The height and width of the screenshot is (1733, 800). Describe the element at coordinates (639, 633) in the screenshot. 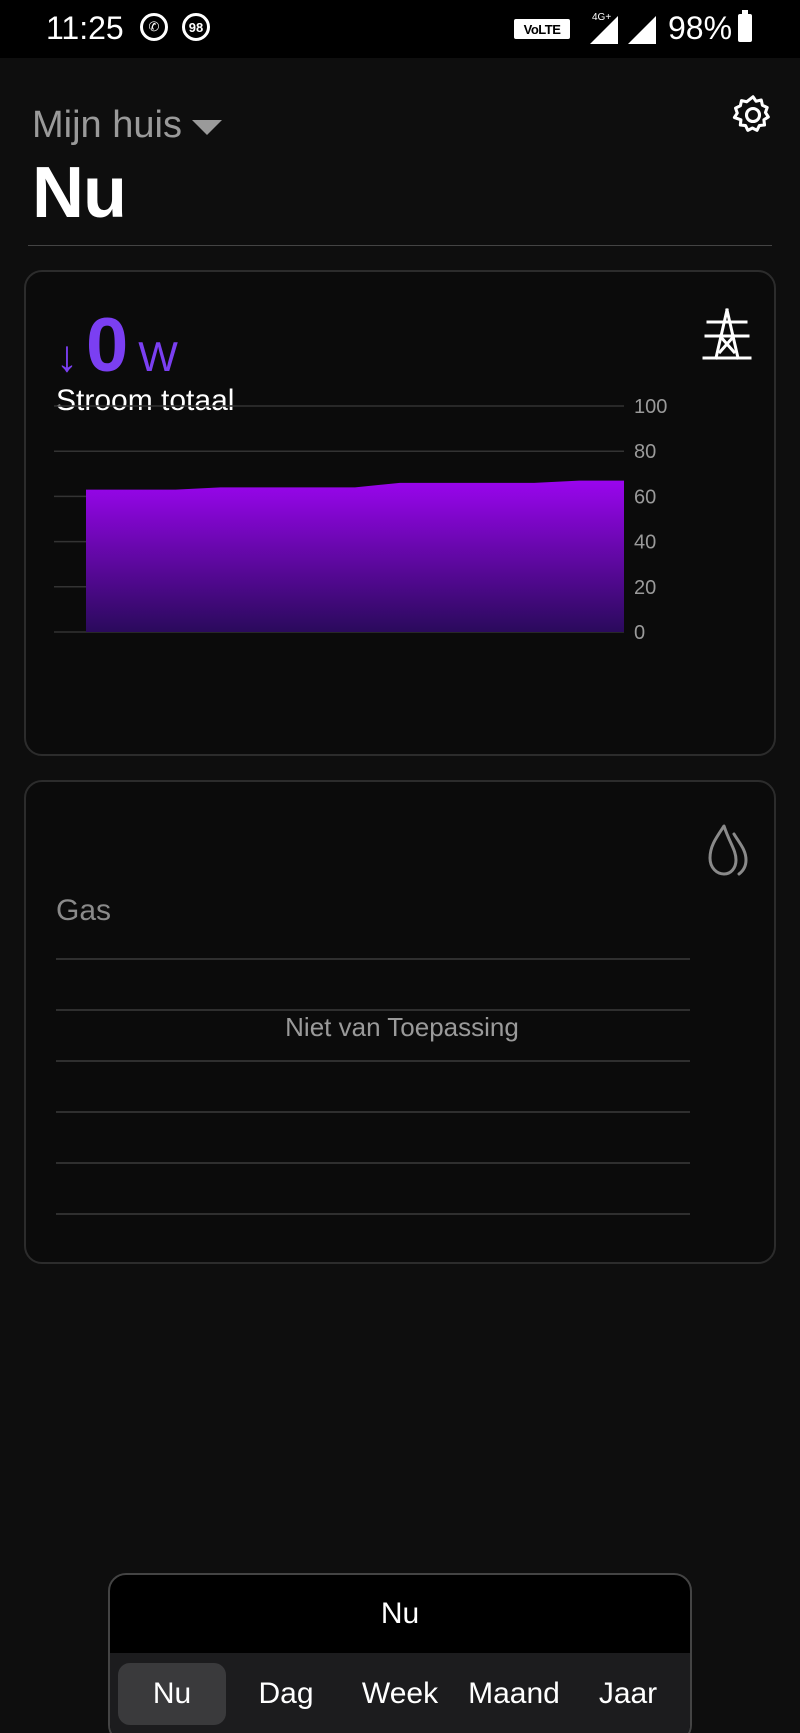

I see `y-tick-label: 0` at that location.